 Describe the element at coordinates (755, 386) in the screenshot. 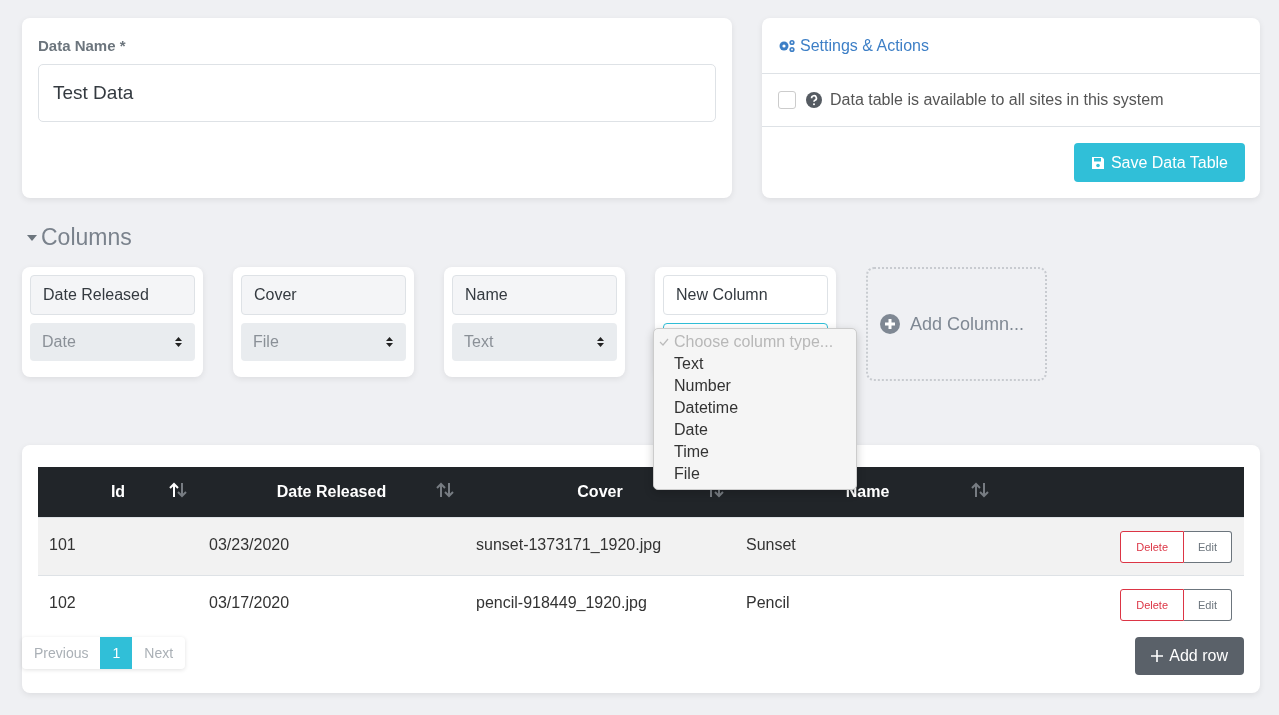

I see `menu-option: Number` at that location.